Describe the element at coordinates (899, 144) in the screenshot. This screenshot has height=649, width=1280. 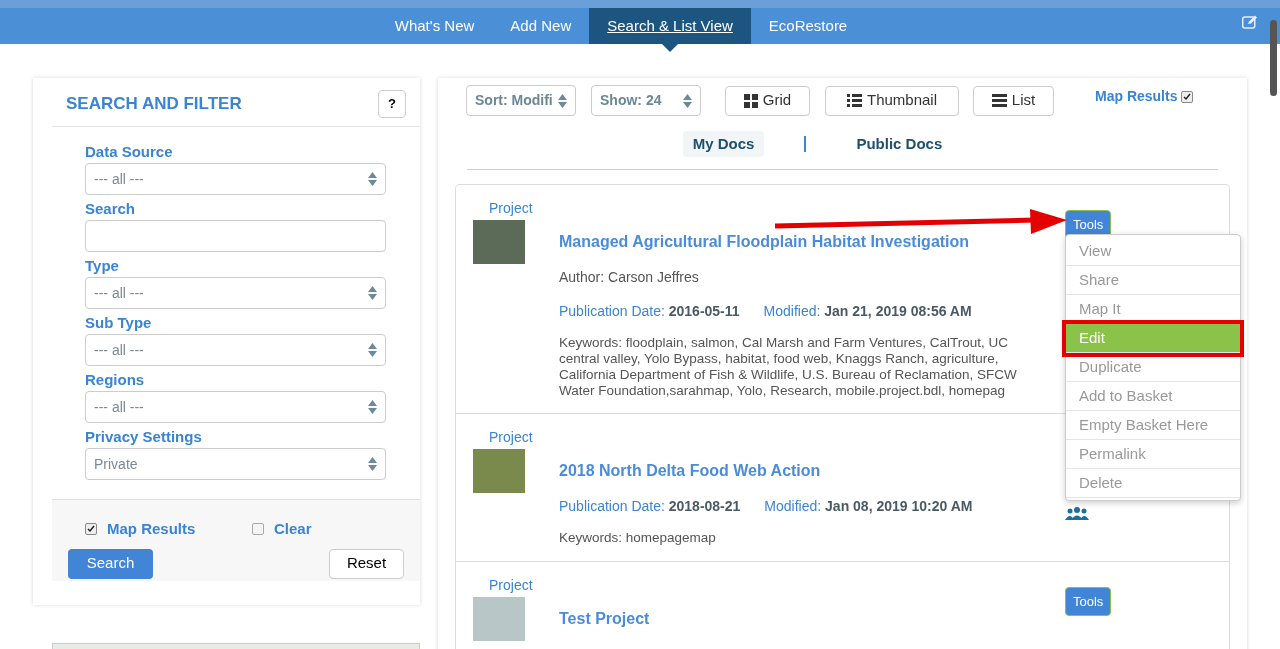
I see `doc-tab: Public Docs` at that location.